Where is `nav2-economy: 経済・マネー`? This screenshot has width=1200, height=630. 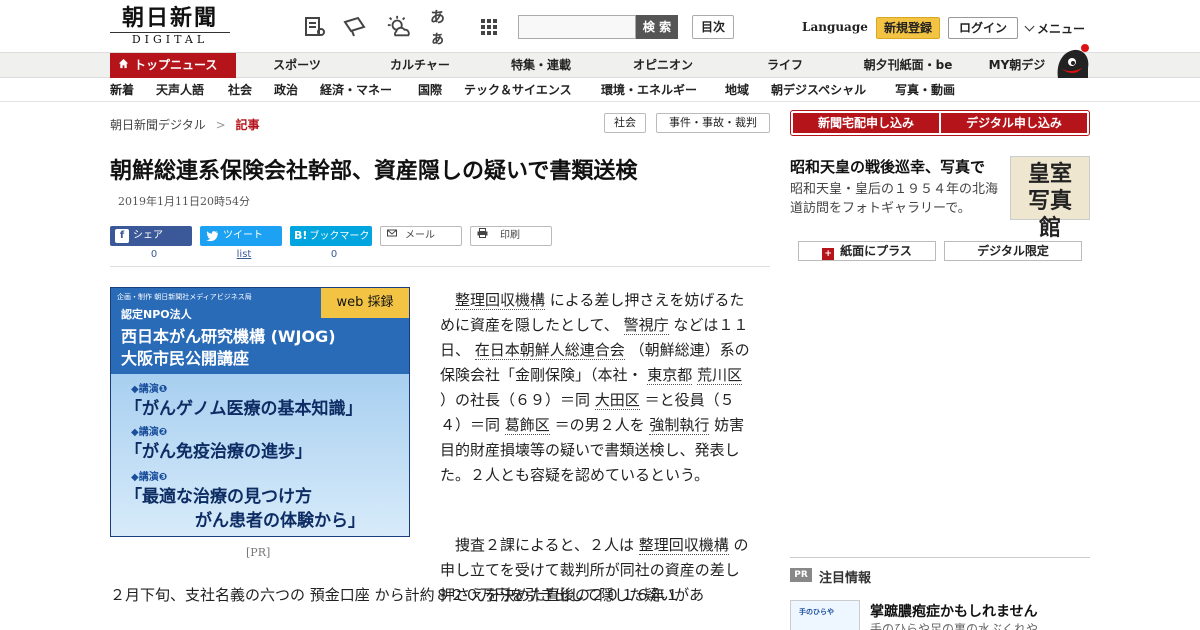 nav2-economy: 経済・マネー is located at coordinates (356, 90).